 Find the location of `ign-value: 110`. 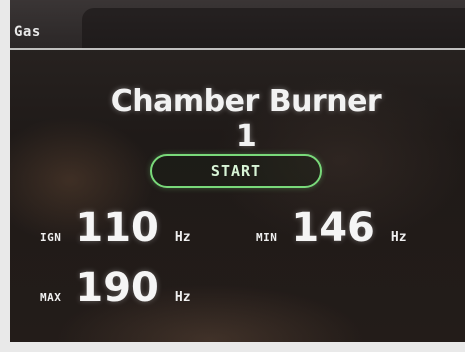

ign-value: 110 is located at coordinates (117, 228).